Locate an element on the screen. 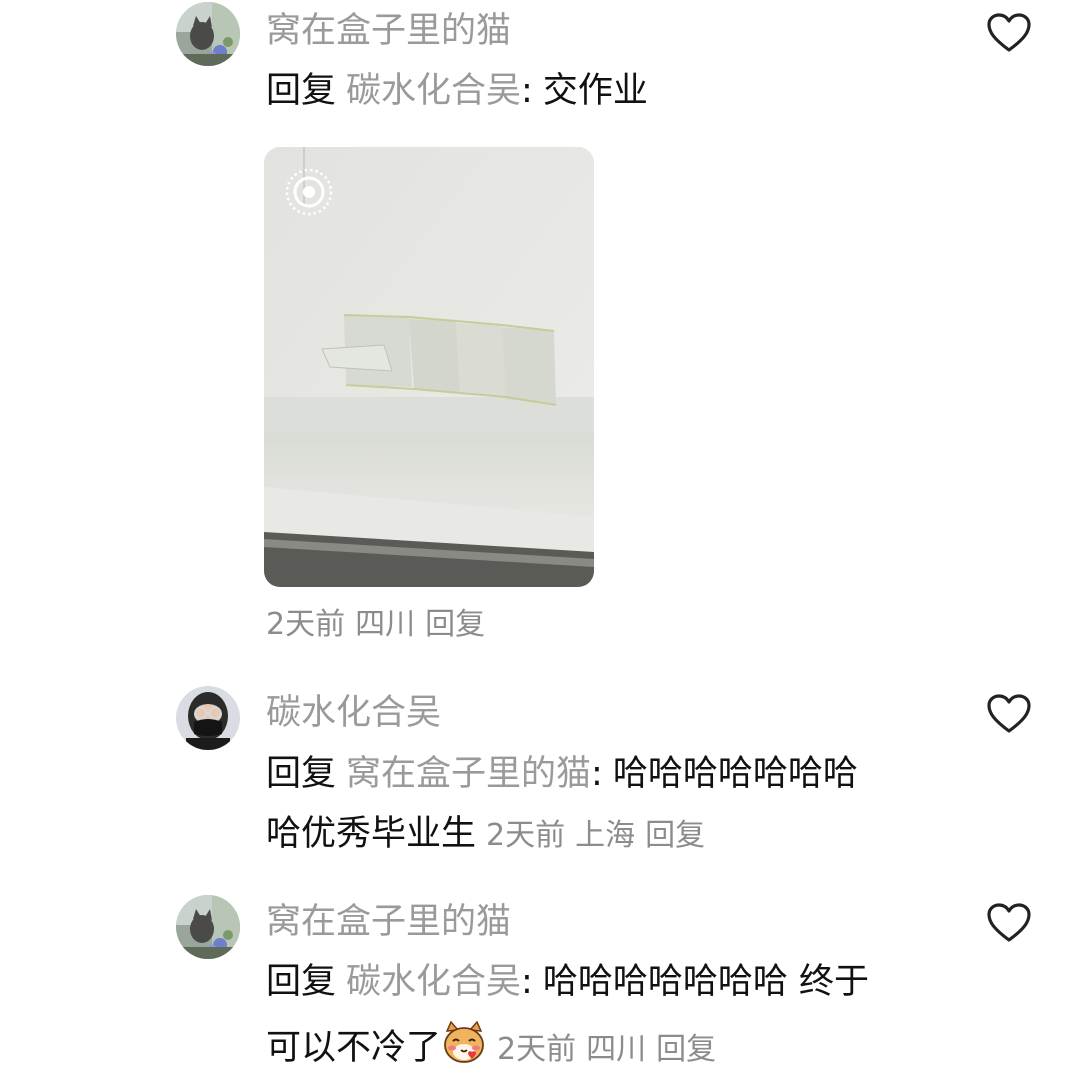 This screenshot has height=1085, width=1080. comment-text: 回复 碳水化合吴: 交作业 is located at coordinates (457, 91).